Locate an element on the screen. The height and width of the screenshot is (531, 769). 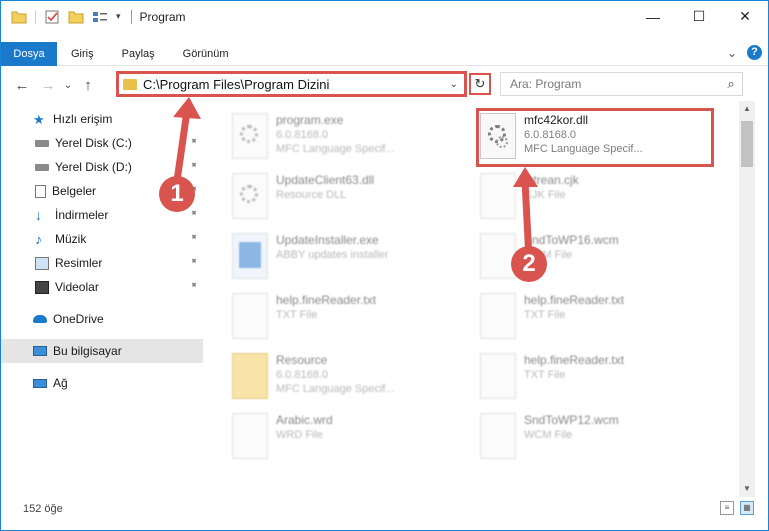
search-input: Ara: Program is located at coordinates (615, 84).